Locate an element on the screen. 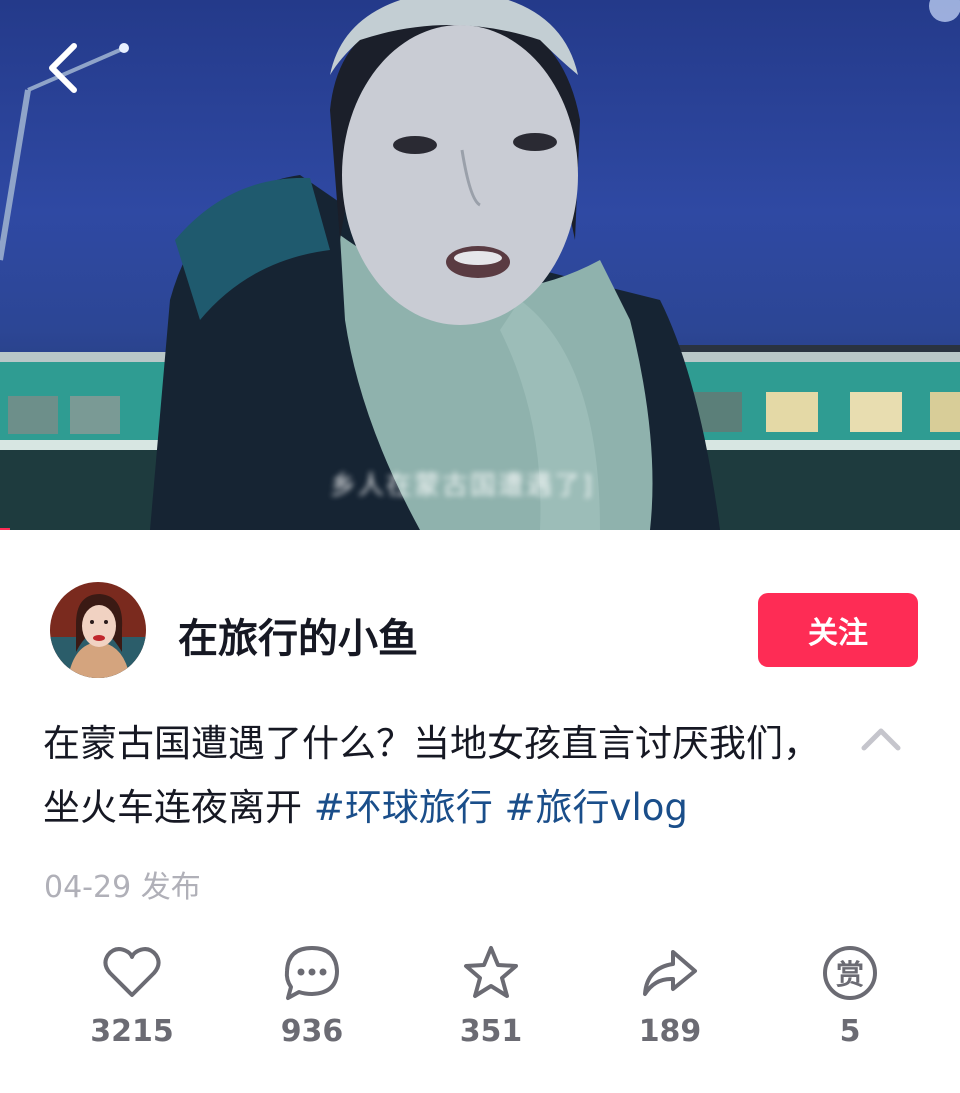 Image resolution: width=960 pixels, height=1093 pixels. share-button: 189 is located at coordinates (670, 999).